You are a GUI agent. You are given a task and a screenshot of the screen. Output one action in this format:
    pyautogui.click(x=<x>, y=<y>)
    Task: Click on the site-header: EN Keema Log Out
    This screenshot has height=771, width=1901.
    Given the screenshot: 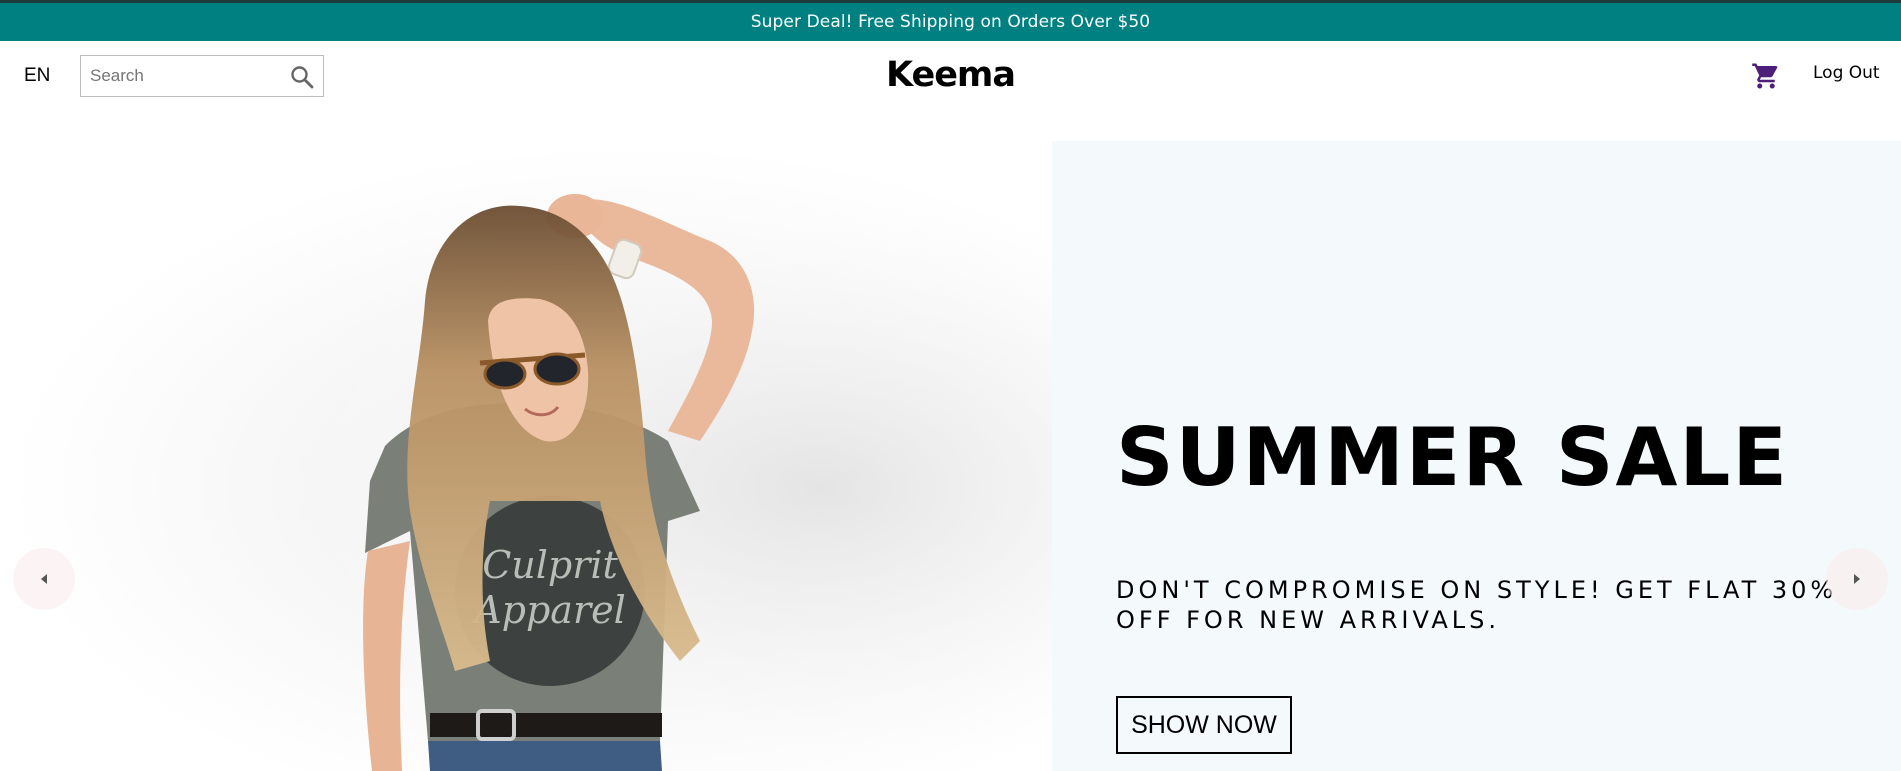 What is the action you would take?
    pyautogui.click(x=950, y=91)
    